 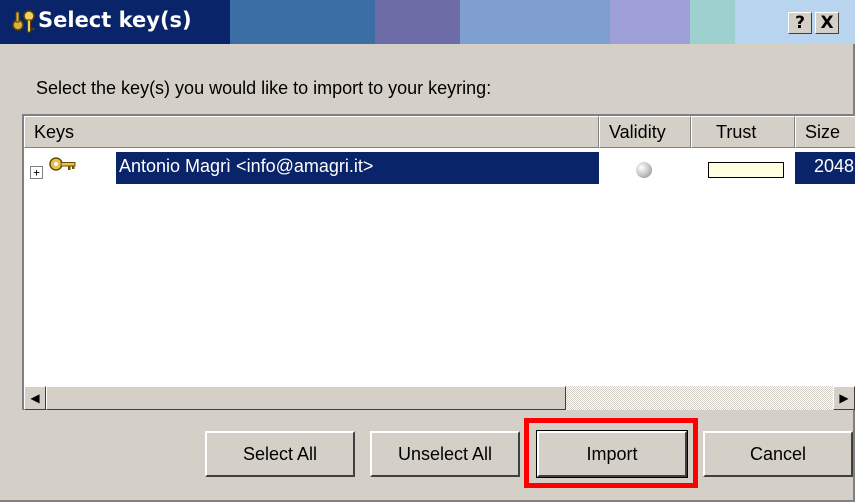 What do you see at coordinates (834, 166) in the screenshot?
I see `key-size: 2048,` at bounding box center [834, 166].